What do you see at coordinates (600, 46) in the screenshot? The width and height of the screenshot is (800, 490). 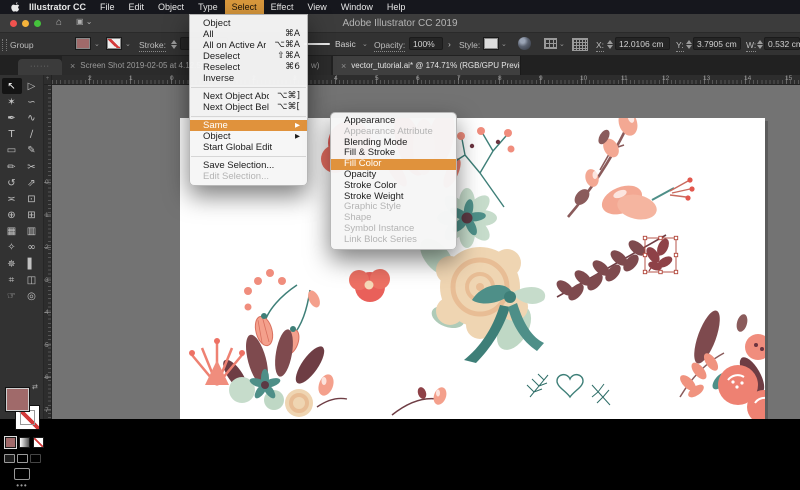 I see `x-label: X:` at bounding box center [600, 46].